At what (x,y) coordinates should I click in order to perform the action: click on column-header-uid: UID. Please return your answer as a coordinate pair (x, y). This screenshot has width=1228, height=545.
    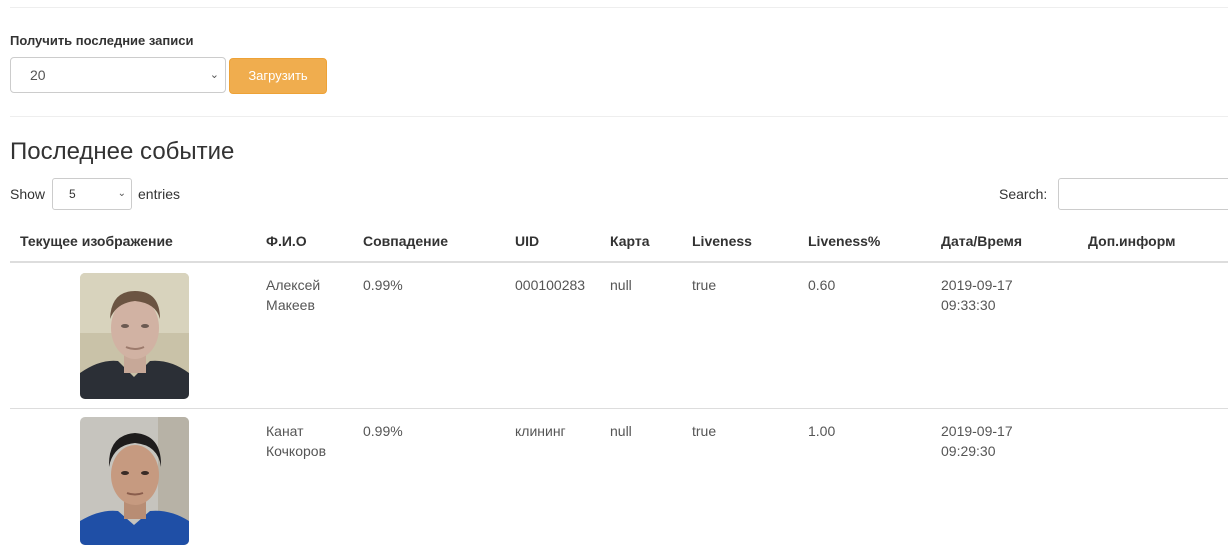
    Looking at the image, I should click on (527, 241).